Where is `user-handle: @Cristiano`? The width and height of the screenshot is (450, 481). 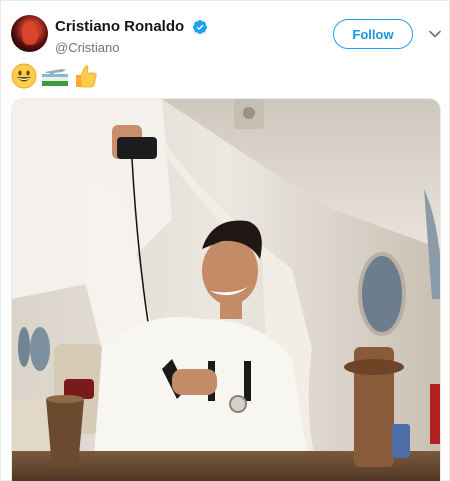 user-handle: @Cristiano is located at coordinates (131, 47).